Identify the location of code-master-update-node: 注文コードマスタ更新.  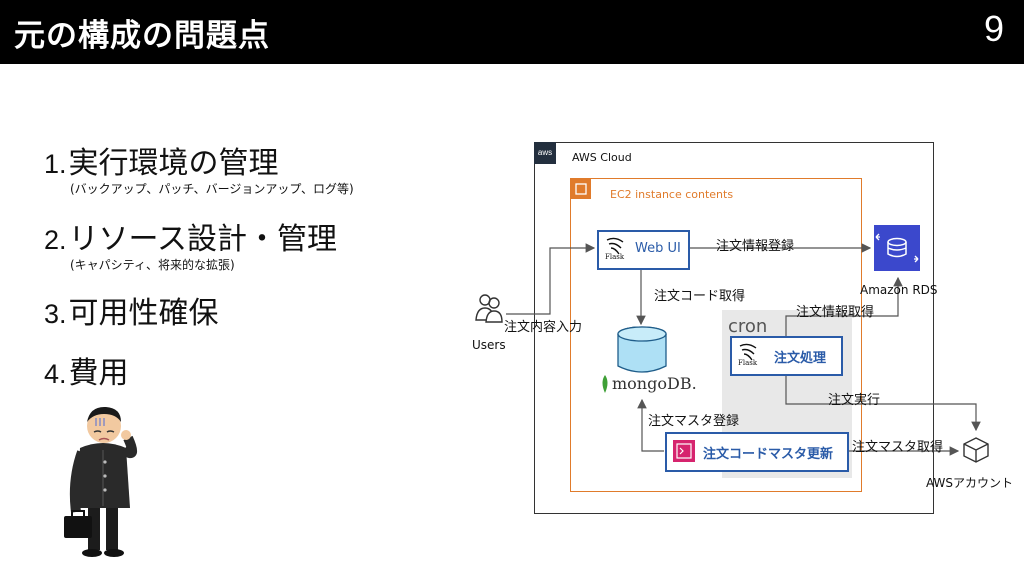
(757, 452).